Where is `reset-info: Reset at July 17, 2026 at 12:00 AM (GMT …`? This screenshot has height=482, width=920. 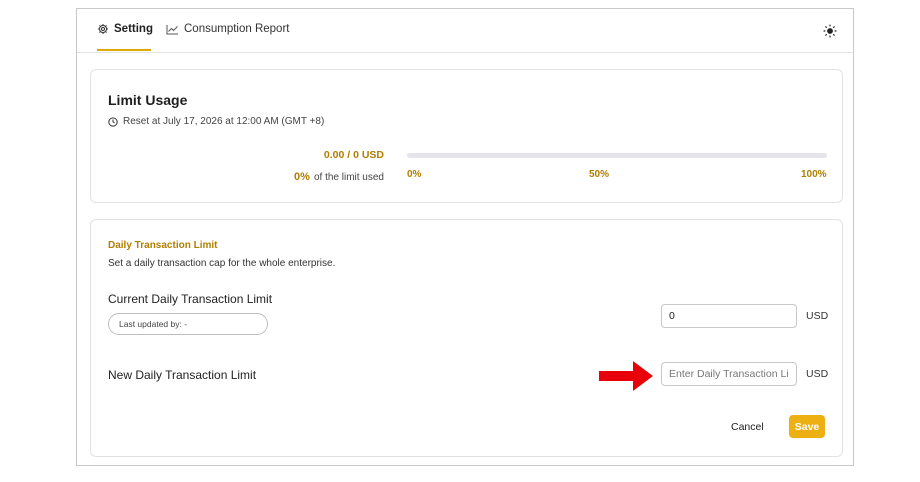 reset-info: Reset at July 17, 2026 at 12:00 AM (GMT … is located at coordinates (216, 121).